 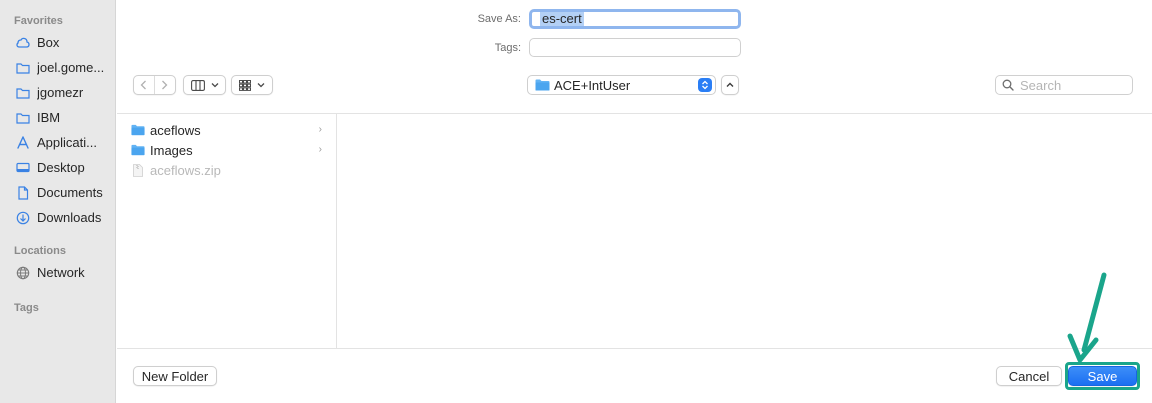 I want to click on sidebar-section-tags: Tags, so click(x=26, y=308).